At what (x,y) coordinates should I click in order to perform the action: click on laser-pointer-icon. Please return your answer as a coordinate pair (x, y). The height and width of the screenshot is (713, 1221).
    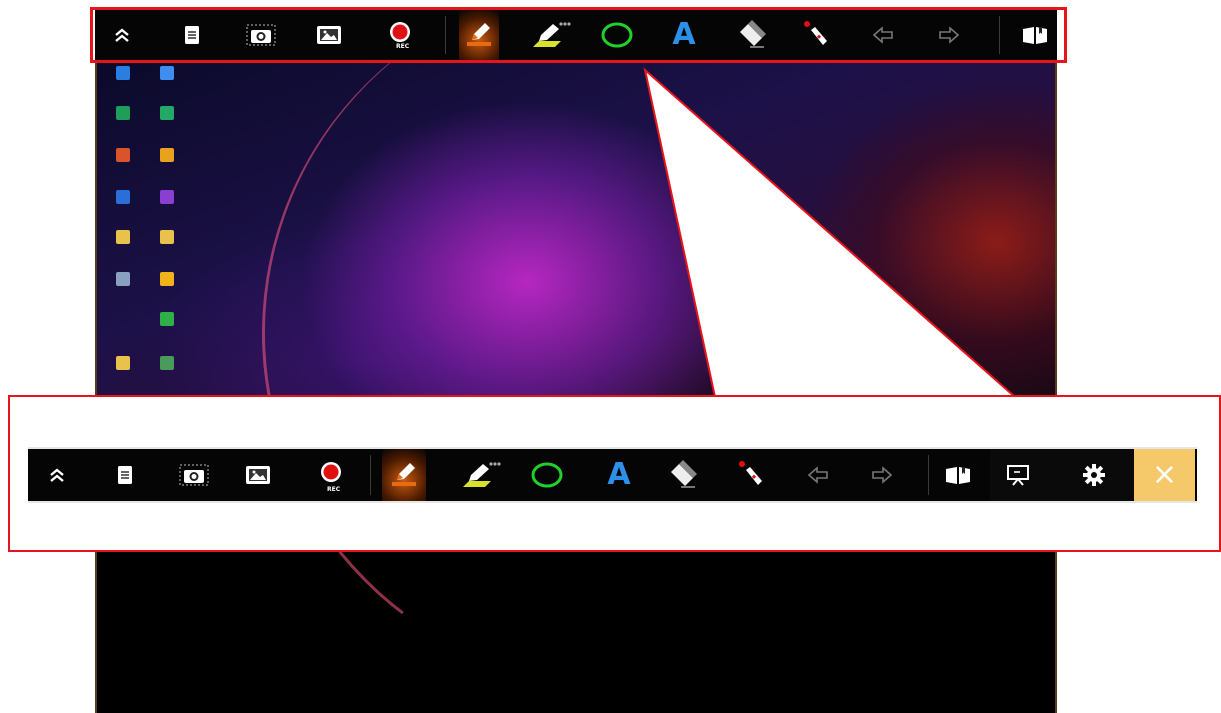
    Looking at the image, I should click on (750, 473).